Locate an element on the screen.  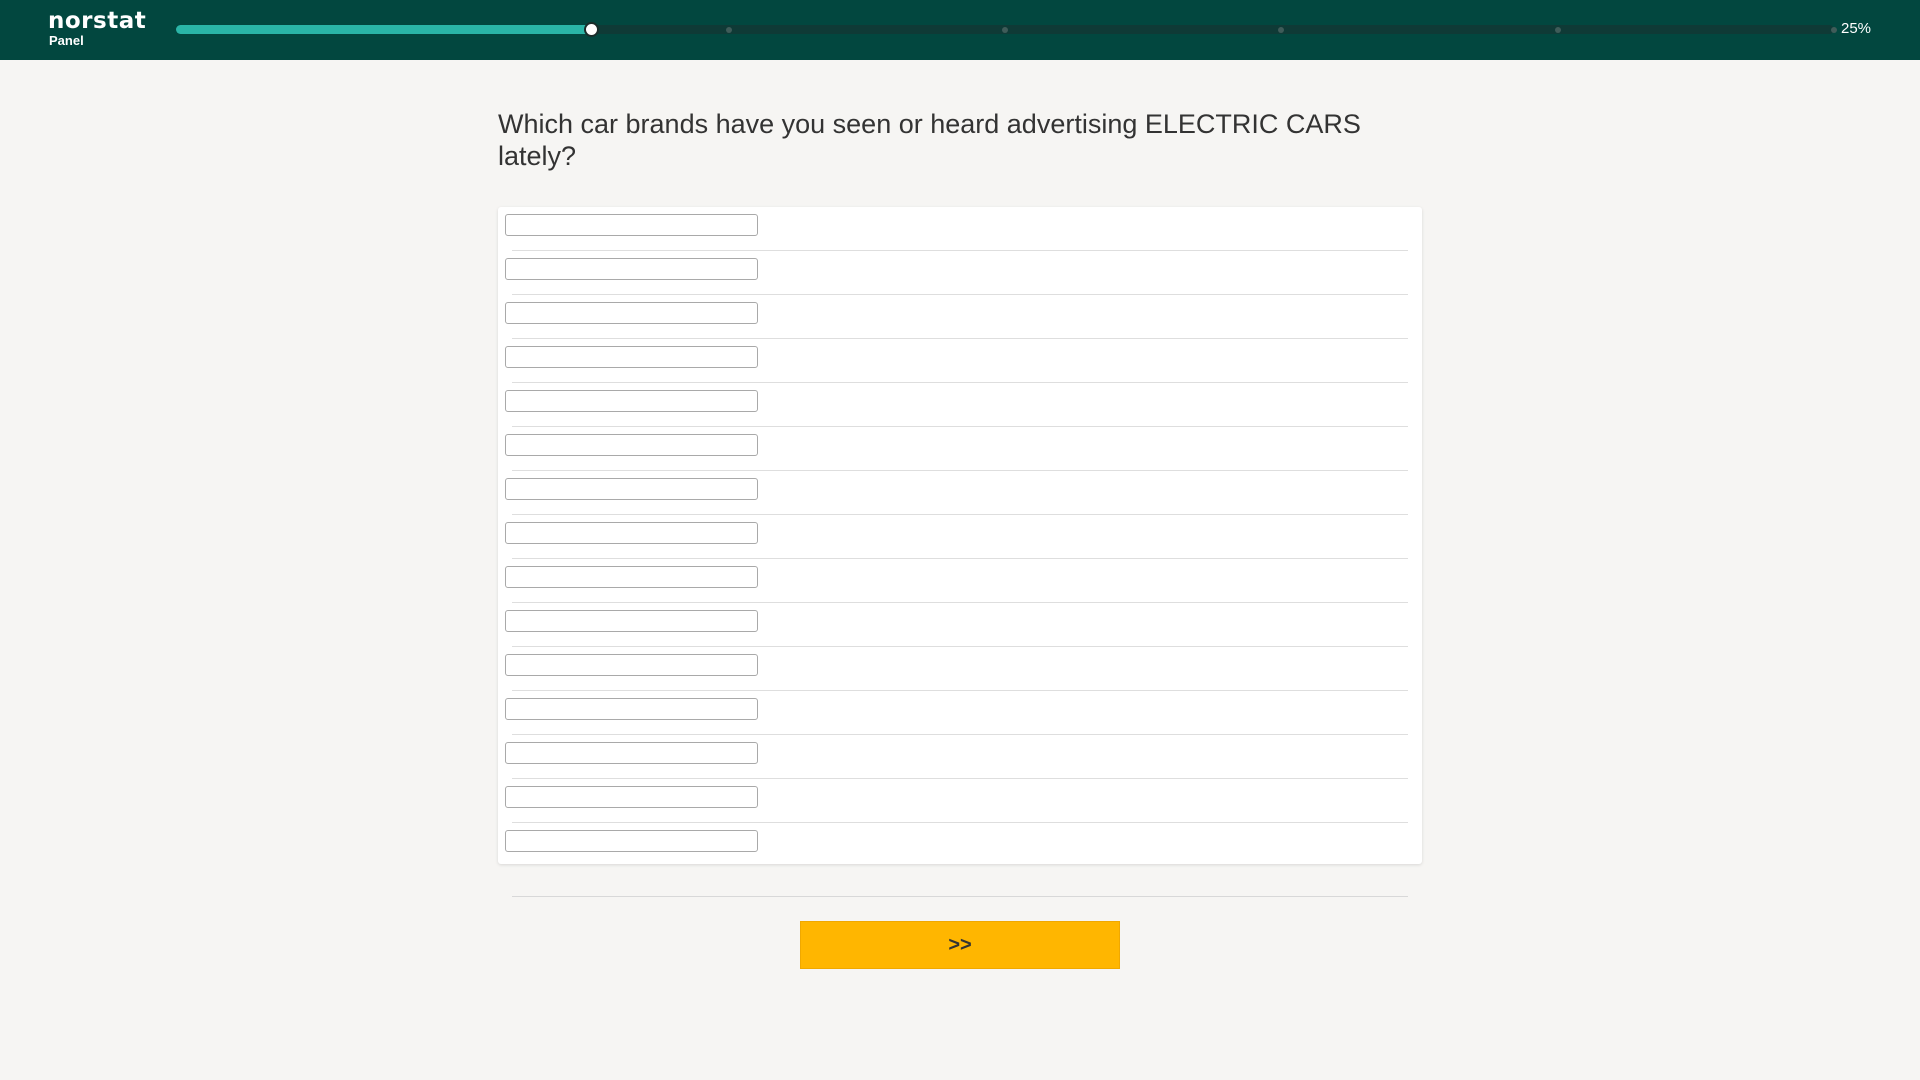
logo-subtext: Panel is located at coordinates (66, 40).